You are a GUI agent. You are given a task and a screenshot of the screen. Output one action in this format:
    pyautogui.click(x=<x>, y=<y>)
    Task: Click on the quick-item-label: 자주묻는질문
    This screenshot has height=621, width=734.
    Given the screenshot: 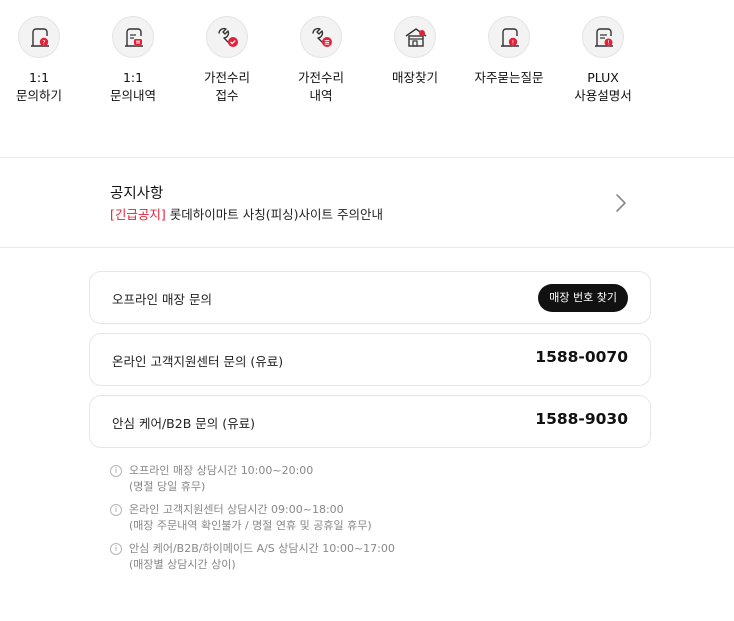 What is the action you would take?
    pyautogui.click(x=509, y=77)
    